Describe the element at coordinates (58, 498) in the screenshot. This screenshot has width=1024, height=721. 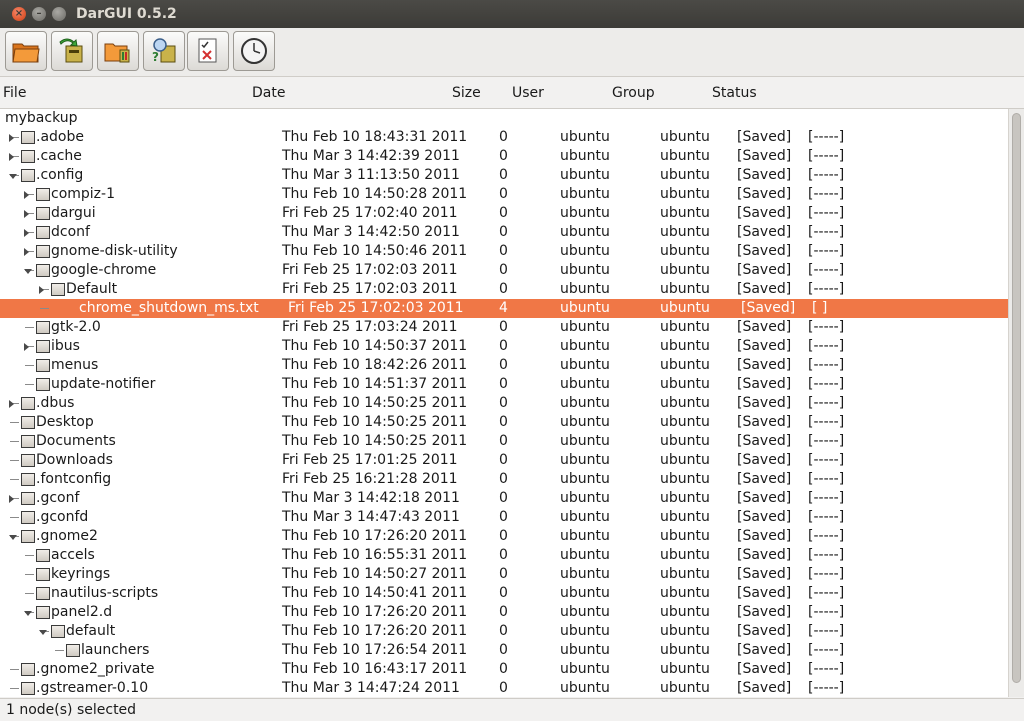
I see `row-name: .gconf` at that location.